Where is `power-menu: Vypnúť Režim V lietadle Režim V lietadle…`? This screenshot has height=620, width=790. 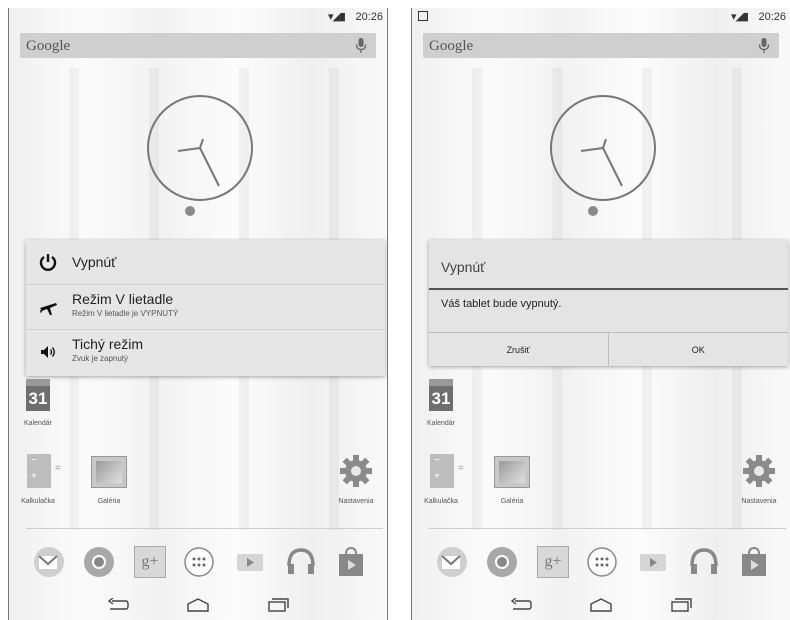
power-menu: Vypnúť Režim V lietadle Režim V lietadle… is located at coordinates (205, 308).